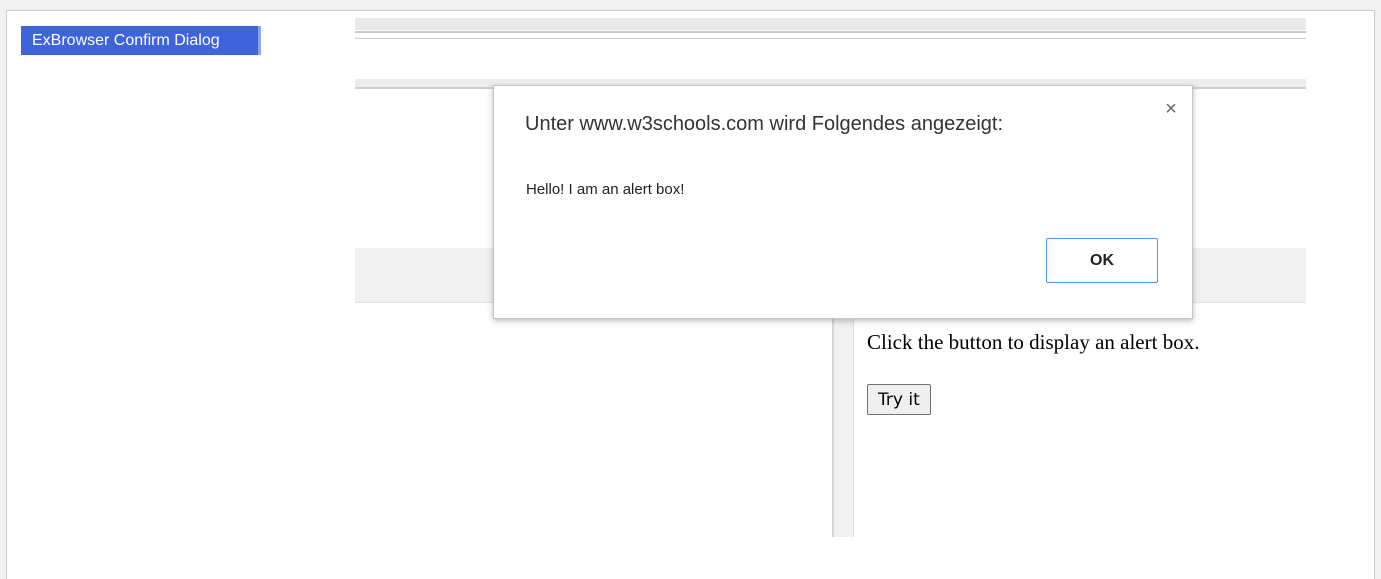 The image size is (1381, 579). I want to click on ok-button: OK, so click(1102, 260).